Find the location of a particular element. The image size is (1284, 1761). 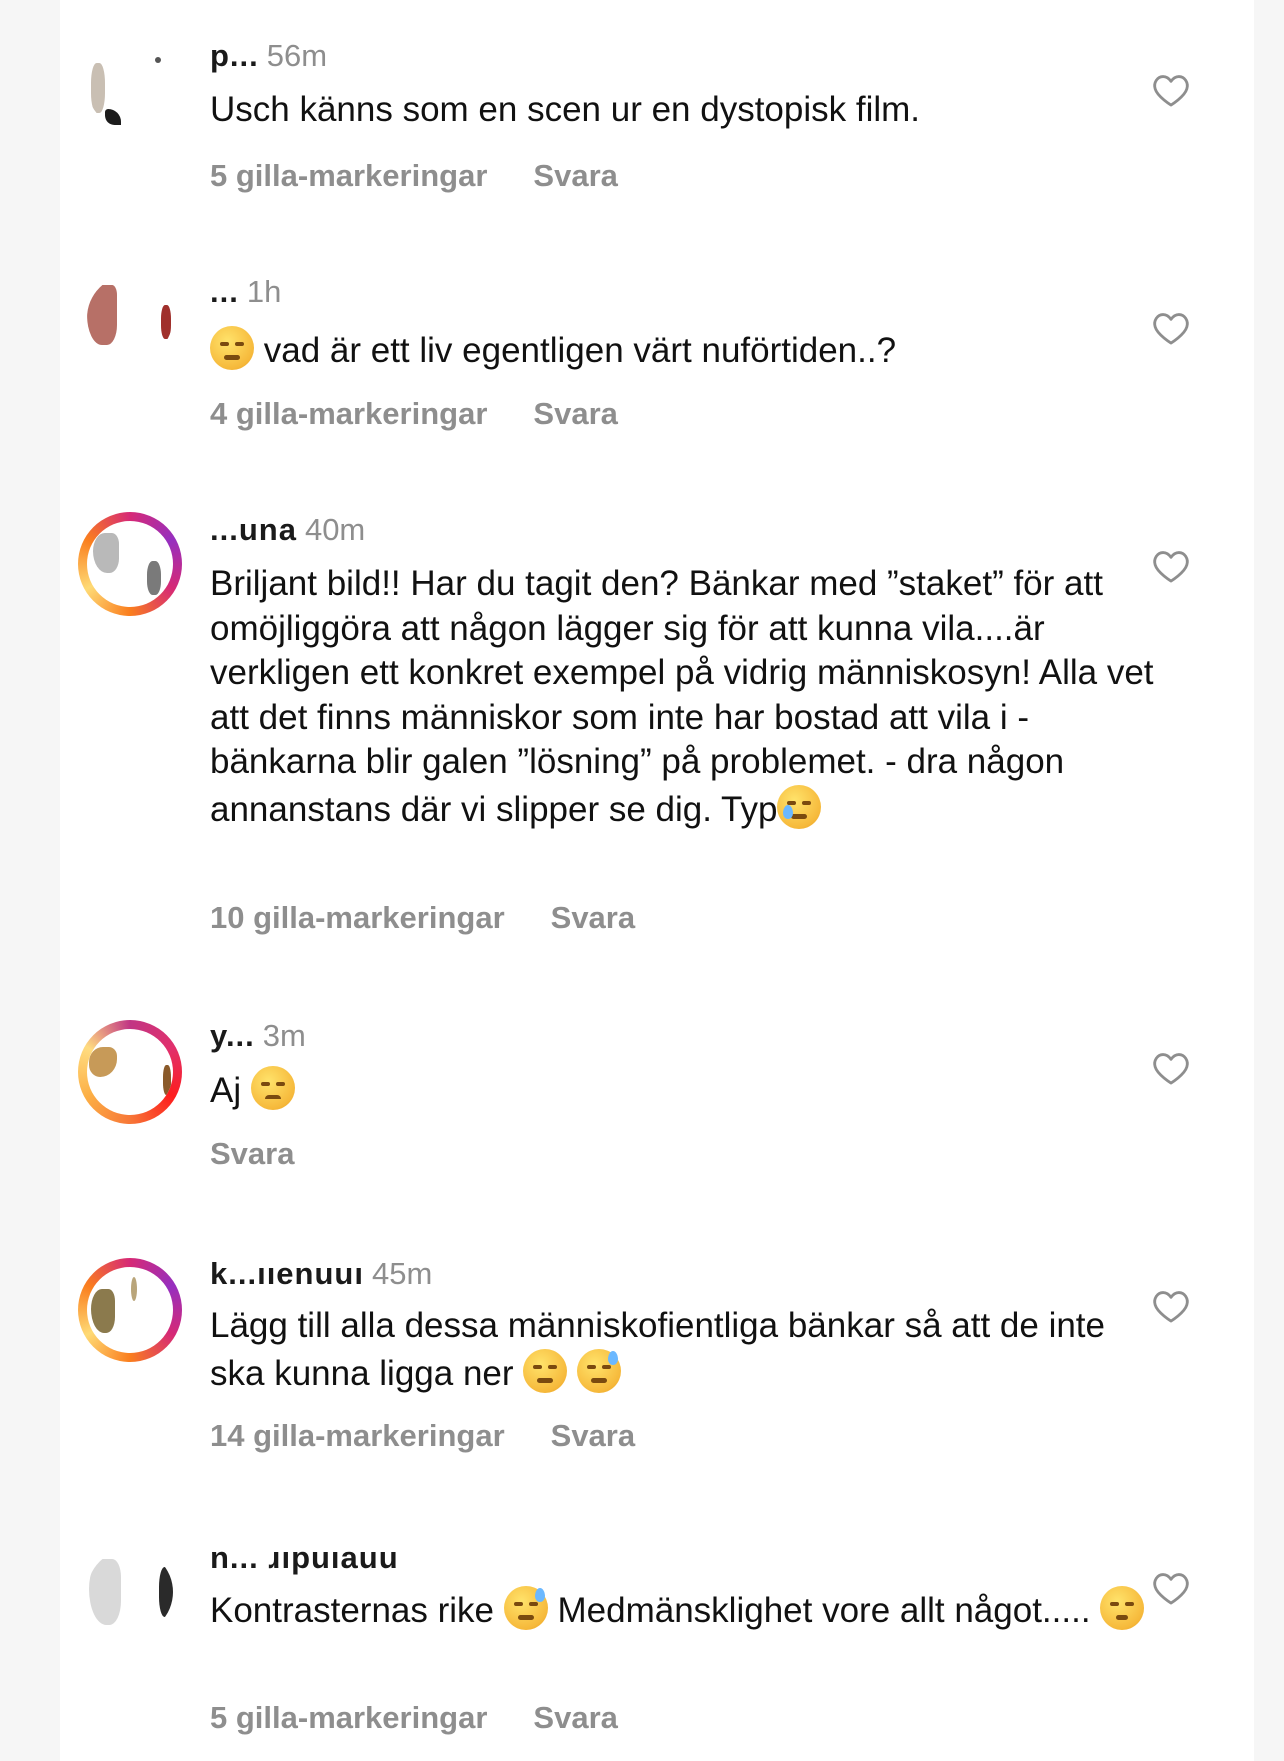

crying-face-emoji is located at coordinates (799, 806).